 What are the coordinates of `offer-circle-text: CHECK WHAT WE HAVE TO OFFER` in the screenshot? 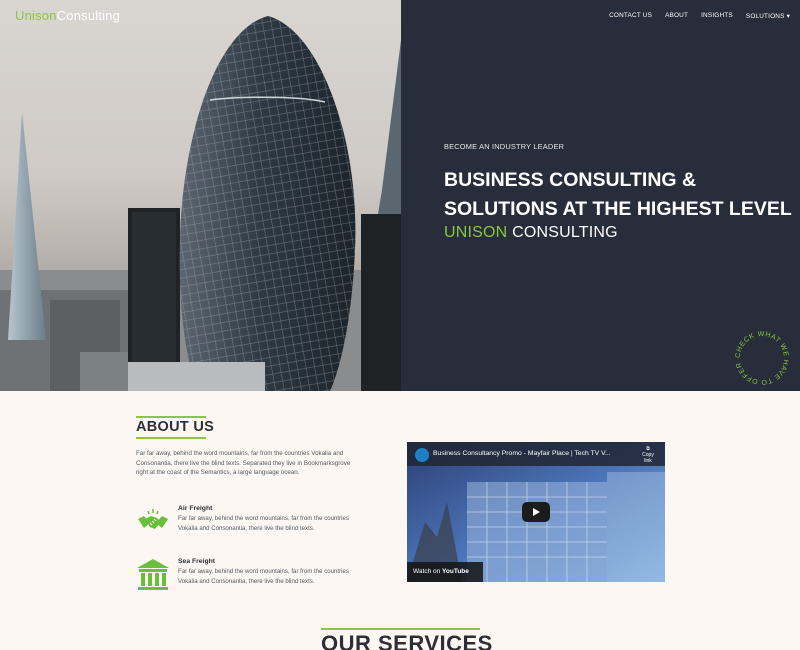 It's located at (762, 358).